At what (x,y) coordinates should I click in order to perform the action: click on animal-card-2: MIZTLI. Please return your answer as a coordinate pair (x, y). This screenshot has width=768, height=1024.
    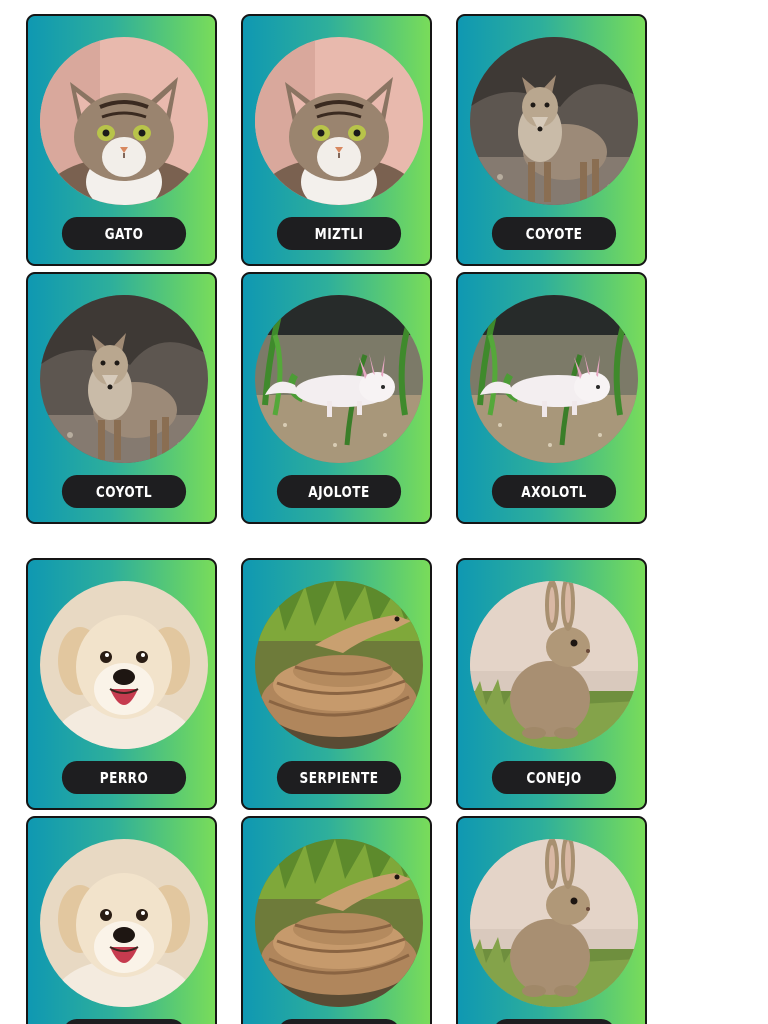
    Looking at the image, I should click on (336, 140).